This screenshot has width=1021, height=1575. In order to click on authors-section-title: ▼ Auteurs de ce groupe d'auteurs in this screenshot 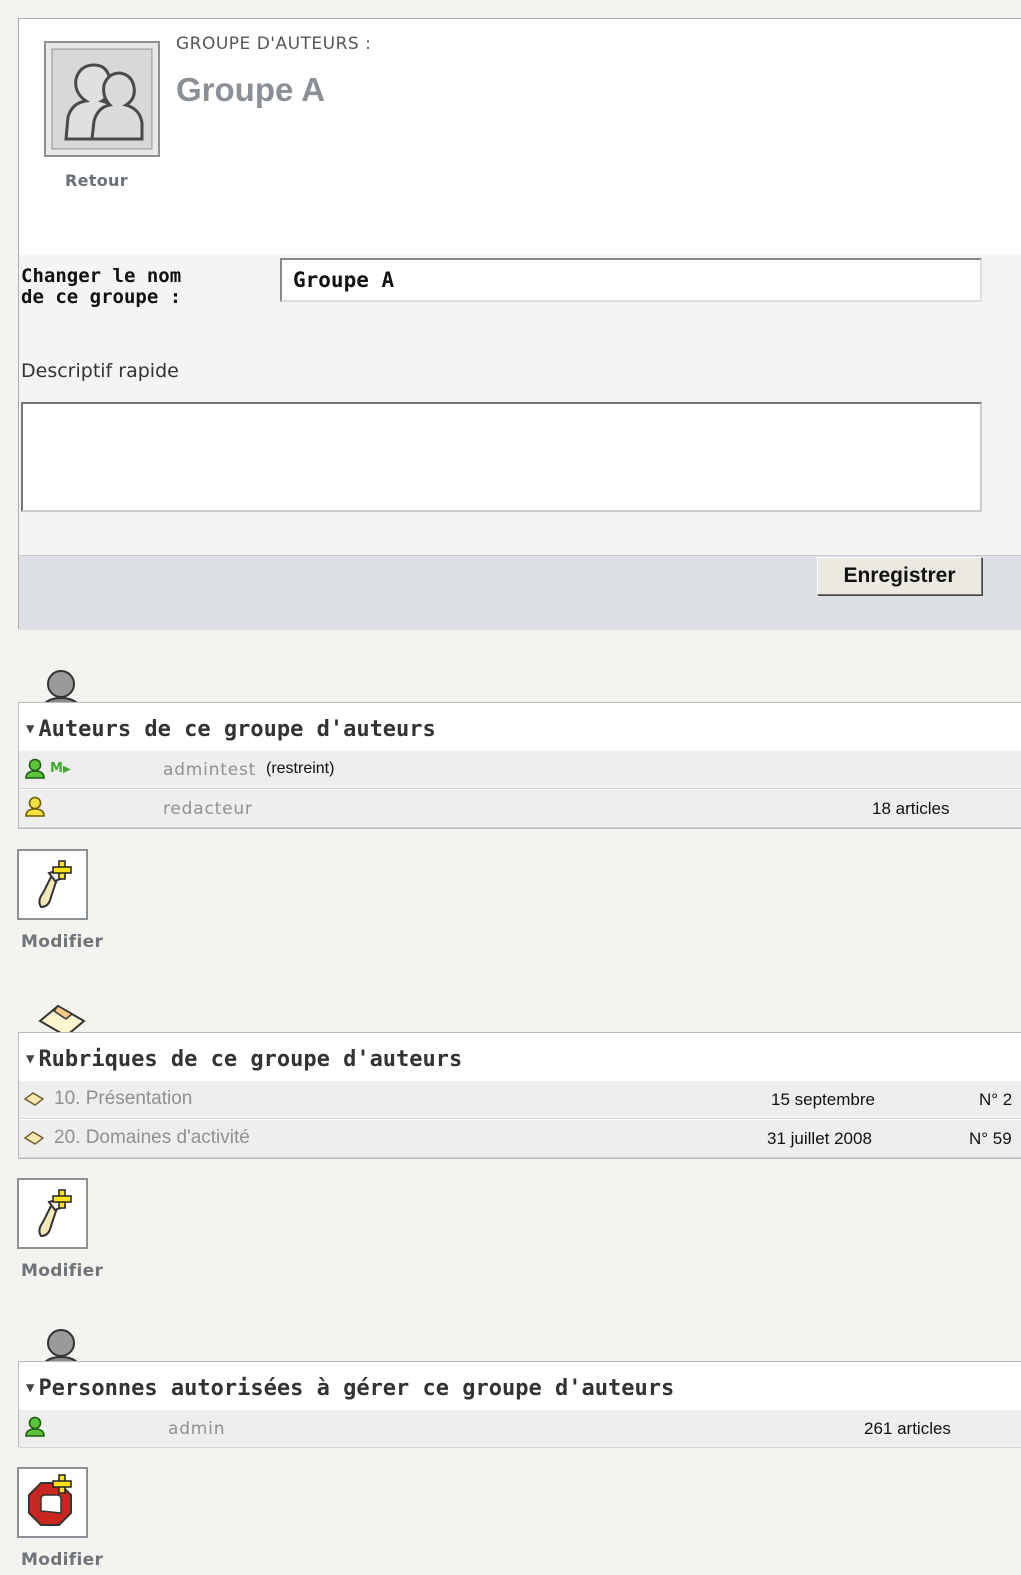, I will do `click(231, 729)`.